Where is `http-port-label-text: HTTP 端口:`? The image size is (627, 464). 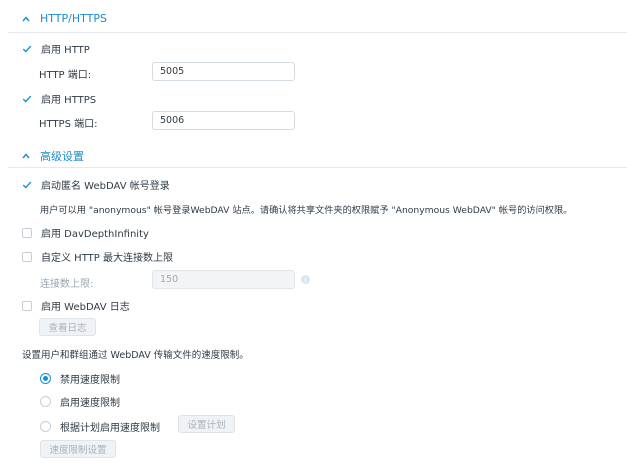
http-port-label-text: HTTP 端口: is located at coordinates (65, 75).